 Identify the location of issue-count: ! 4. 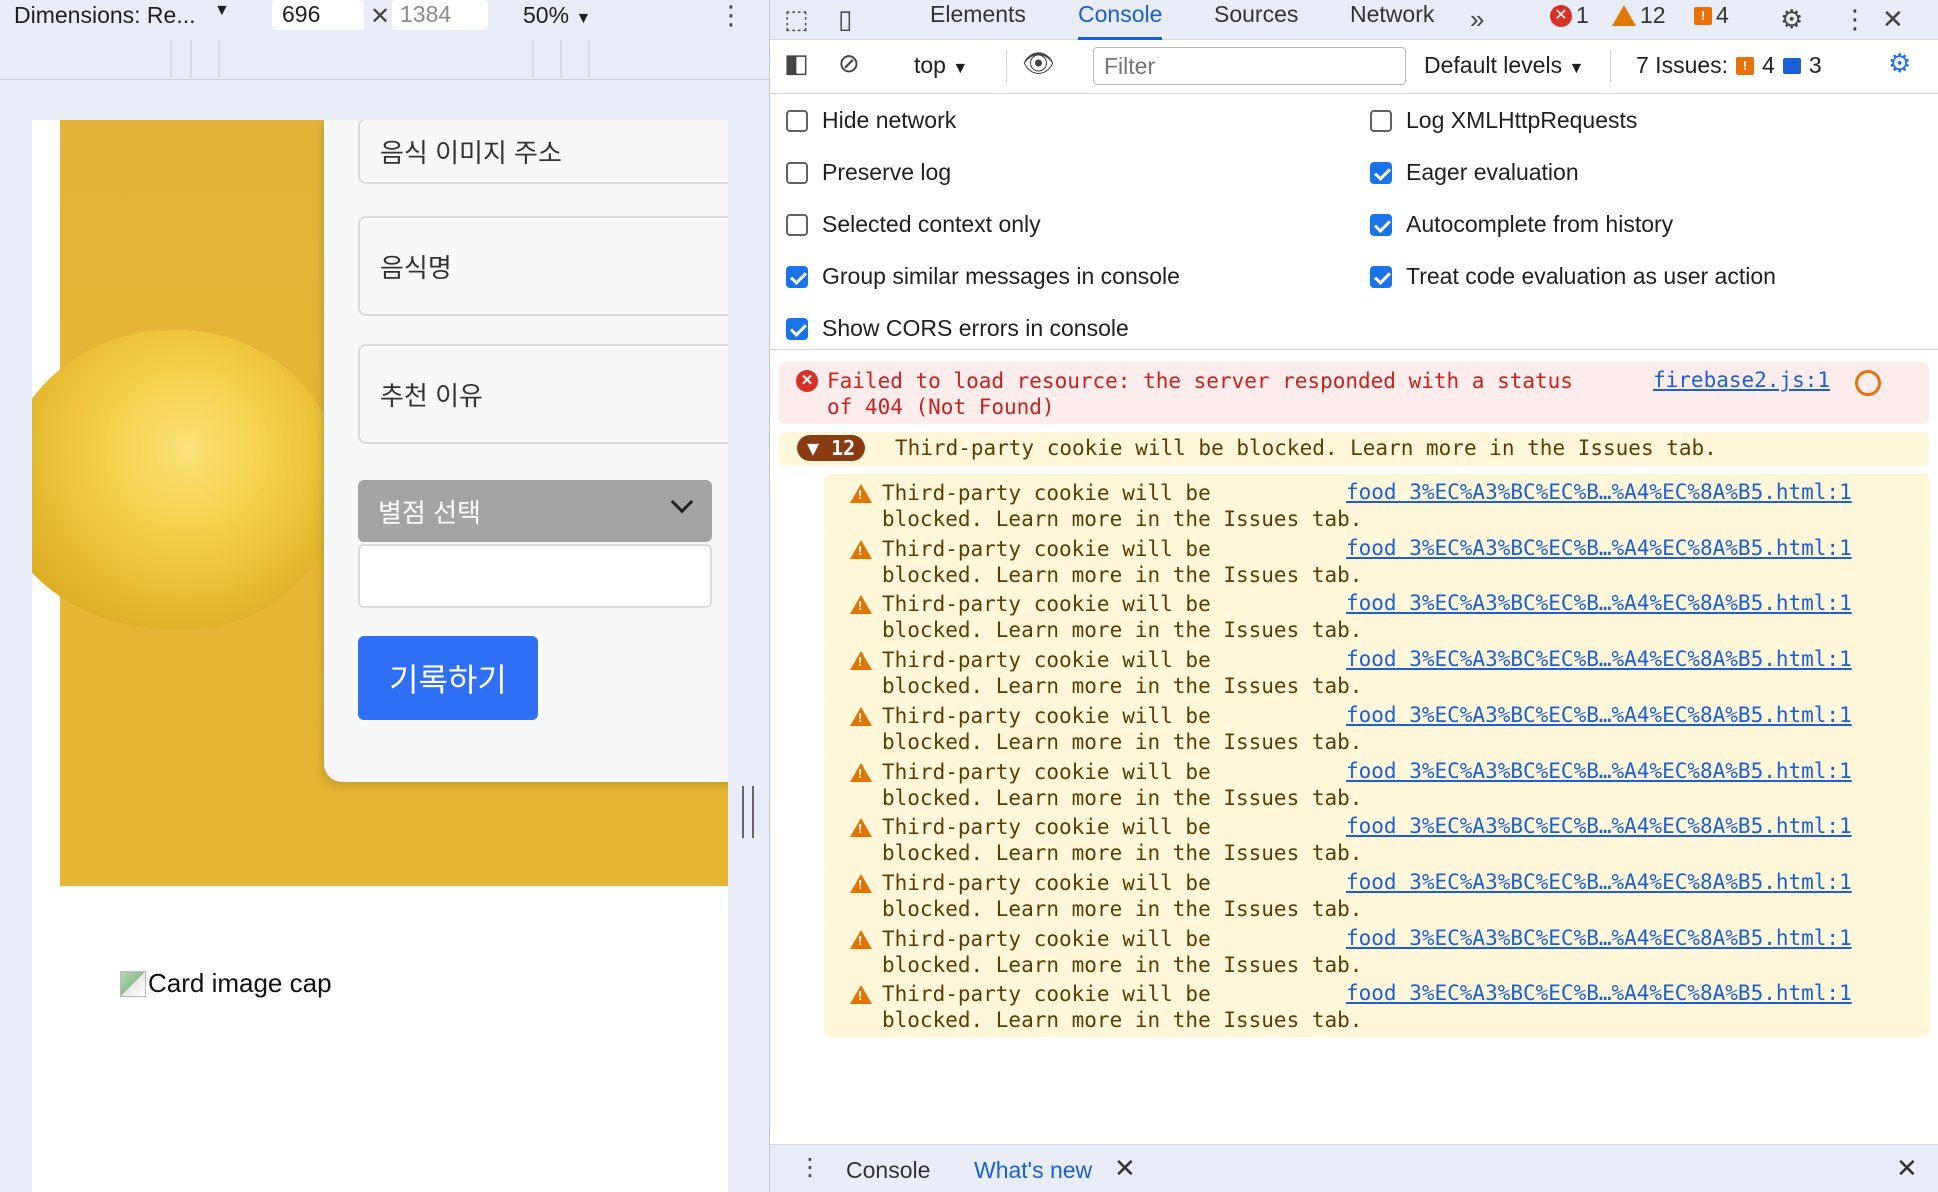
(1711, 15).